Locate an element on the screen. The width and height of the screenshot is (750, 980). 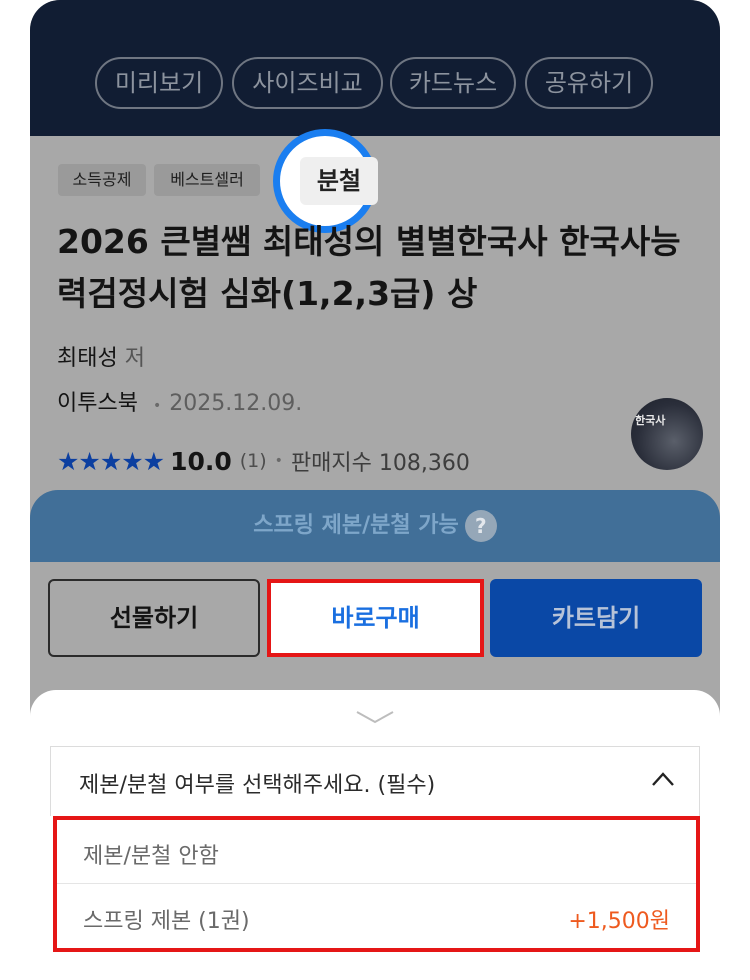
tag-bestseller: 베스트셀러 is located at coordinates (207, 180).